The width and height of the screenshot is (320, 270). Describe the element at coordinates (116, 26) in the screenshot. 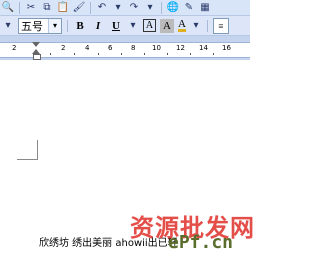

I see `underline-icon: U` at that location.